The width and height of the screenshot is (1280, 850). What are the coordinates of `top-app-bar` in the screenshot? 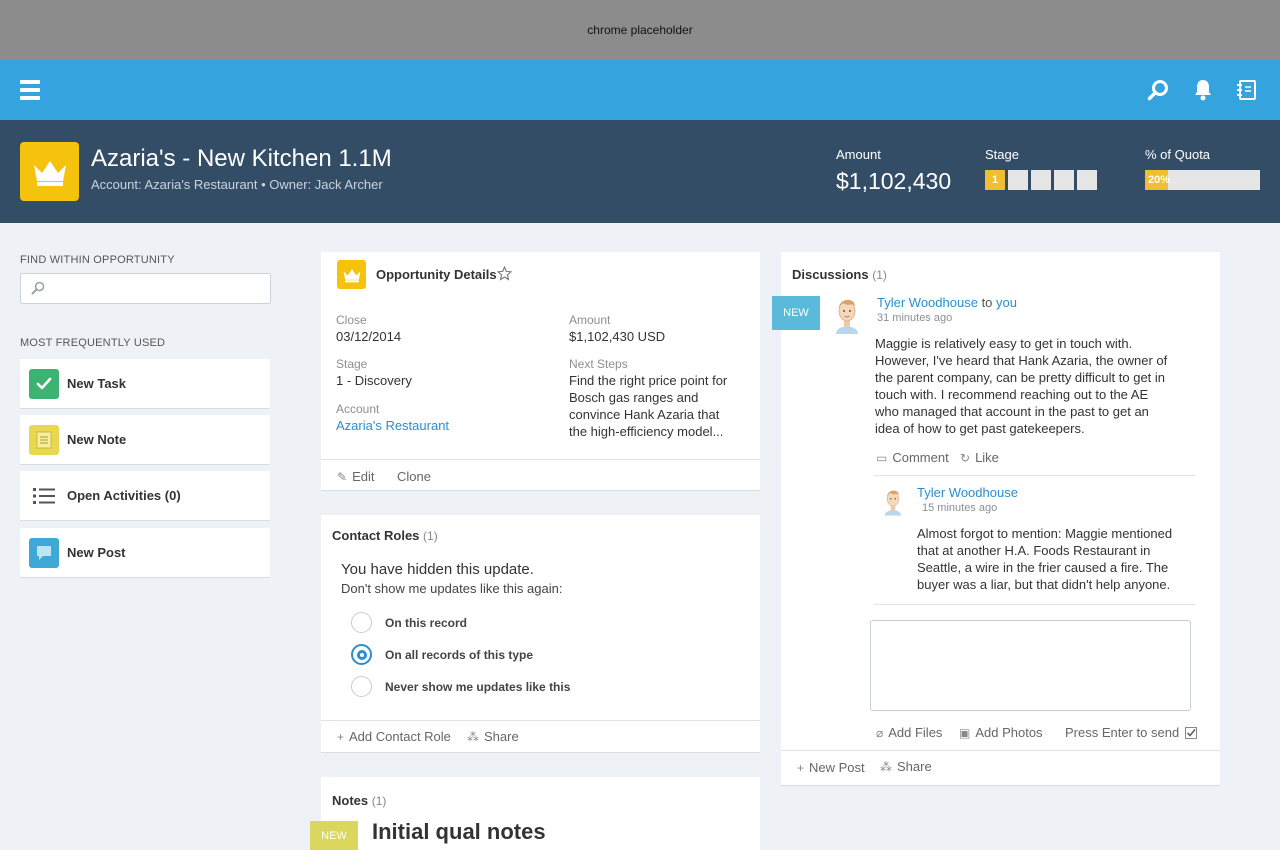 It's located at (640, 90).